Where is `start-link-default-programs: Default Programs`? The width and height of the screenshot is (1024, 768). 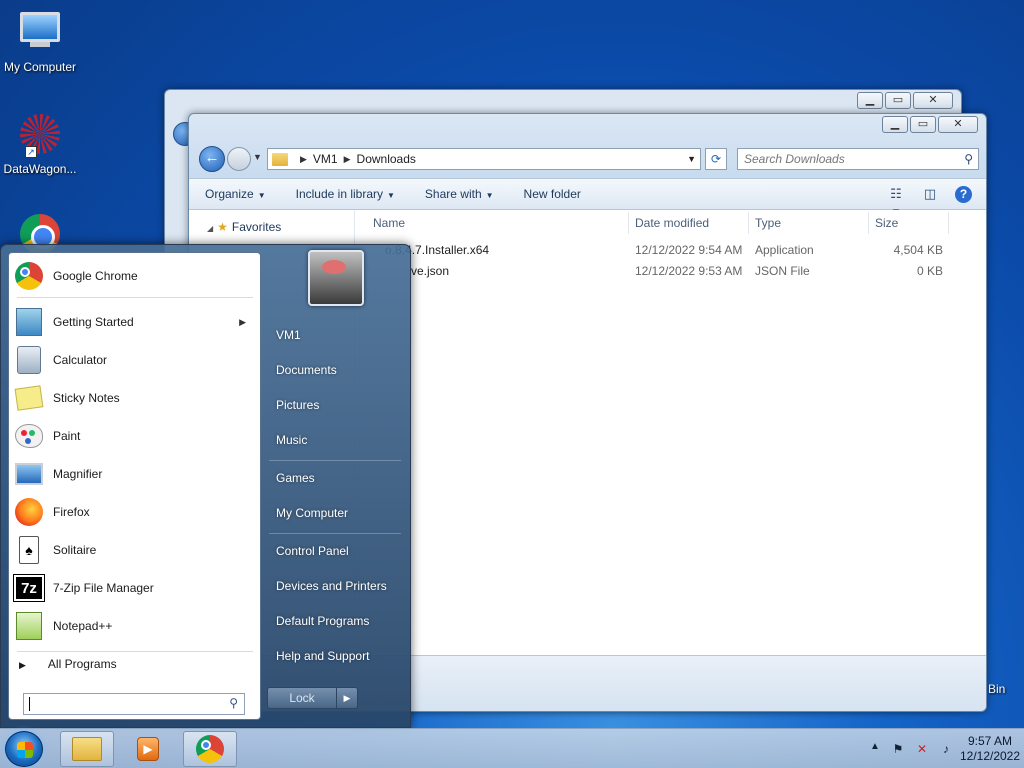 start-link-default-programs: Default Programs is located at coordinates (322, 621).